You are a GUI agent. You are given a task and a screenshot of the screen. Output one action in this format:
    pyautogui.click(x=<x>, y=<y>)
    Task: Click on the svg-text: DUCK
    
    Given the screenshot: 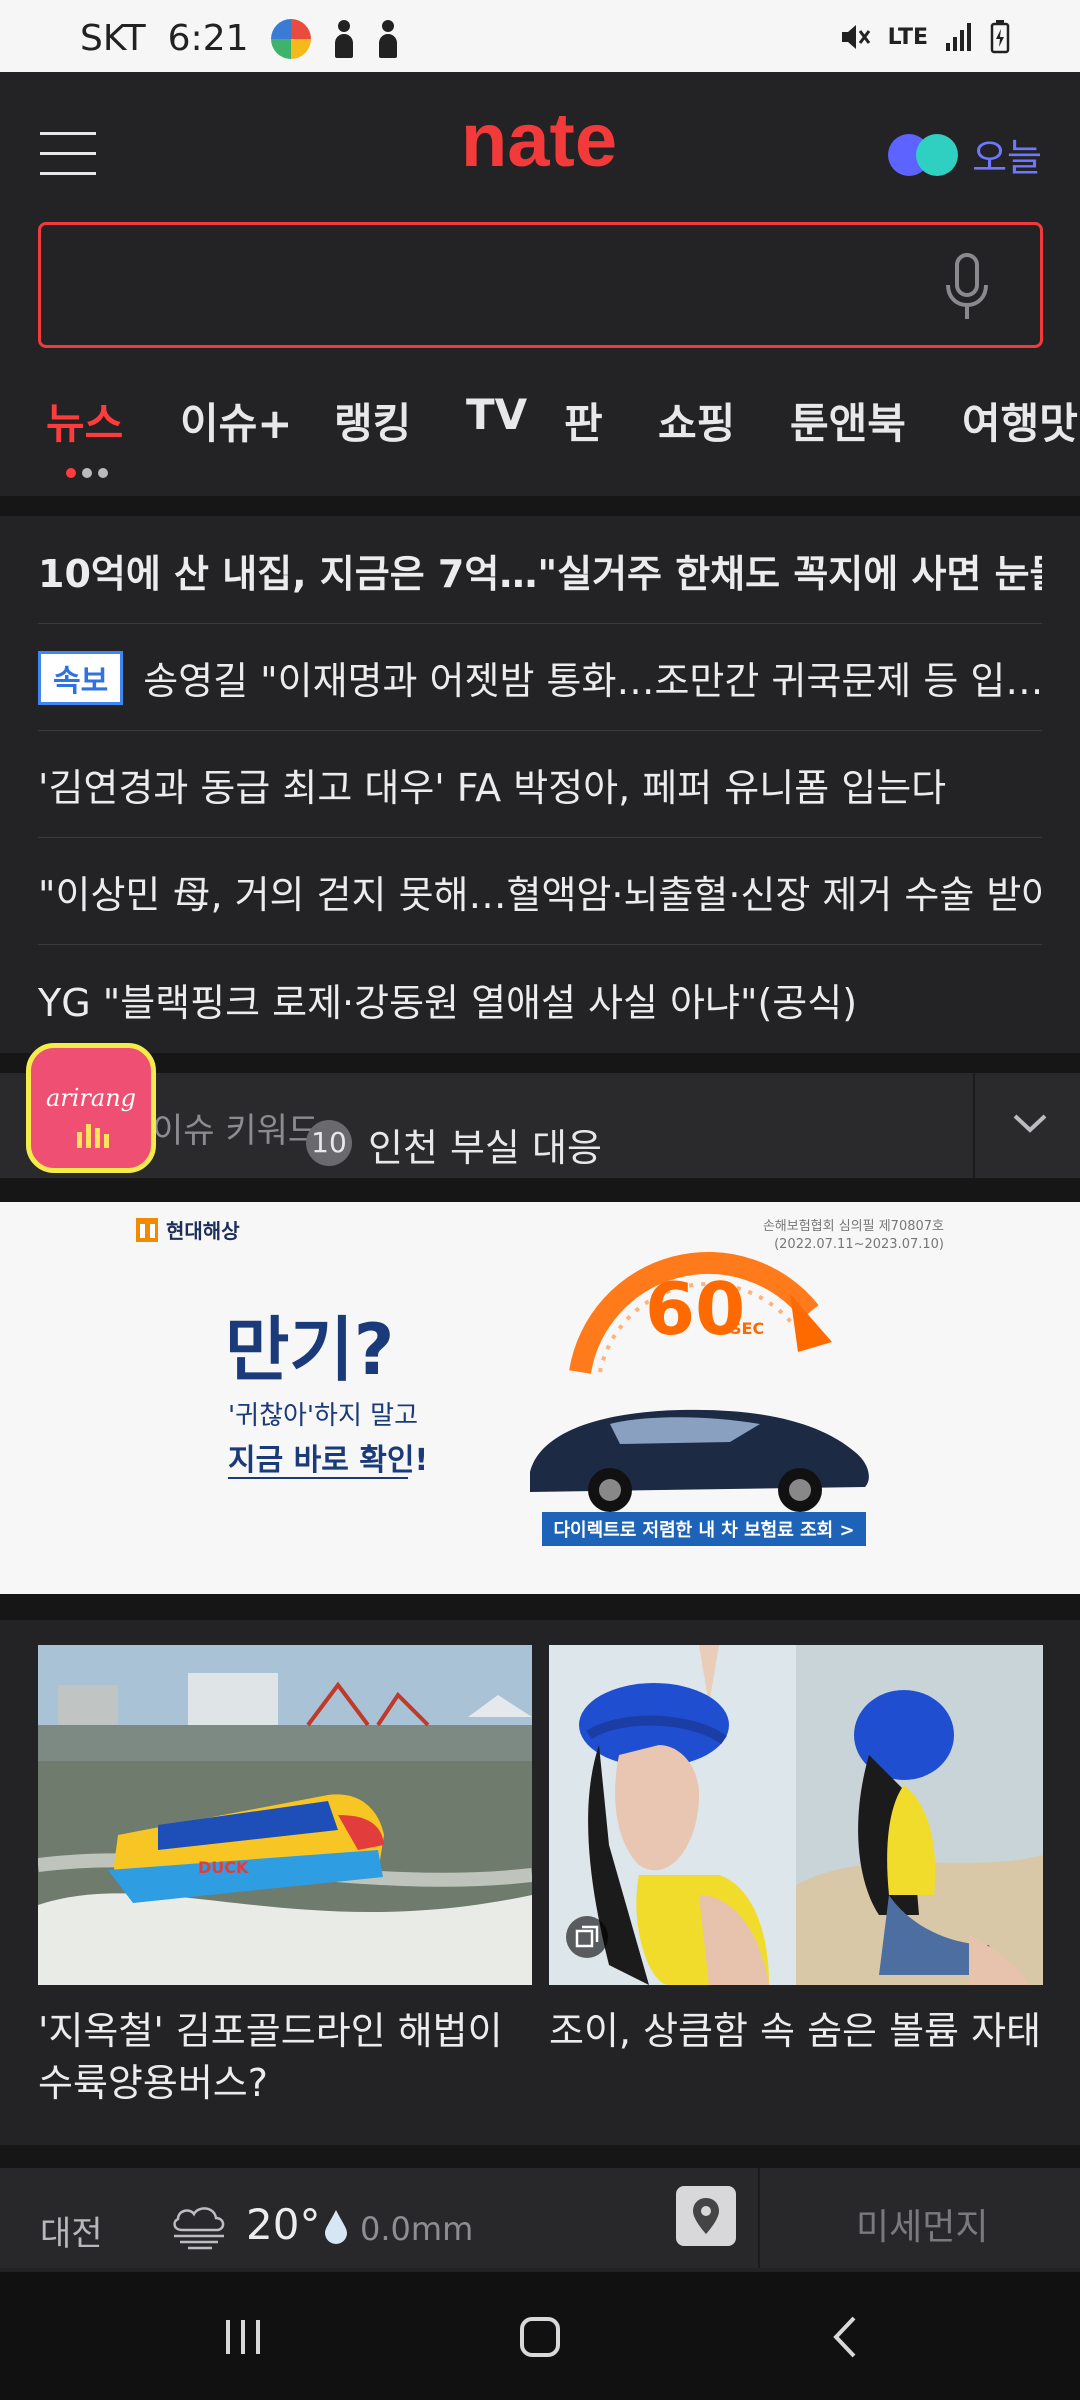 What is the action you would take?
    pyautogui.click(x=223, y=1867)
    